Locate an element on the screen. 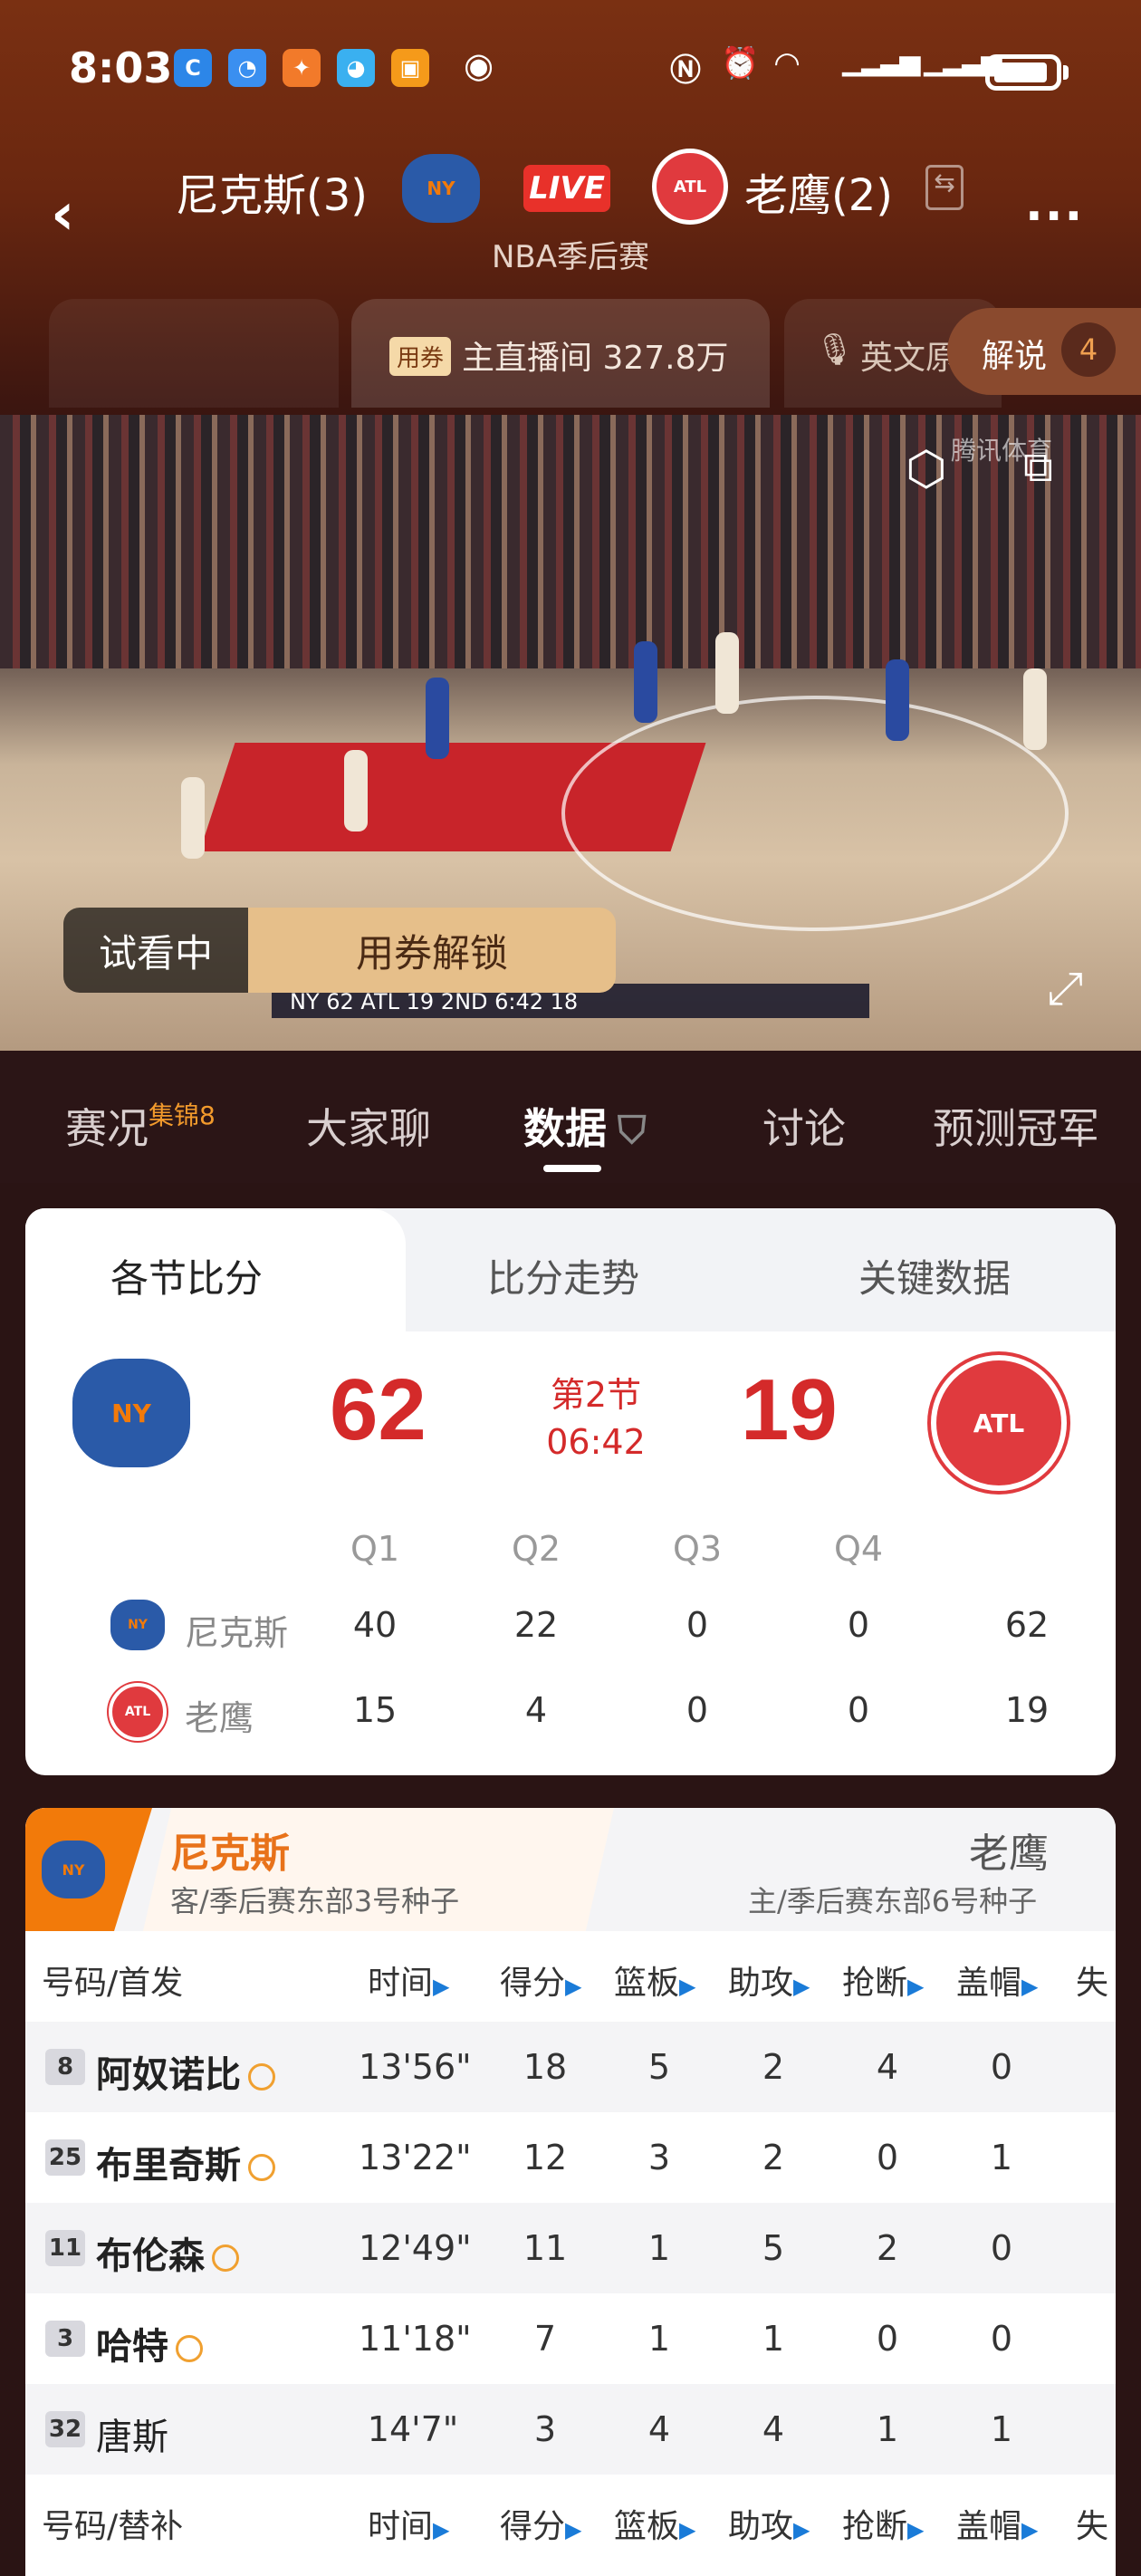 This screenshot has height=2576, width=1141. game-period: 第2节 06:42 is located at coordinates (595, 1418).